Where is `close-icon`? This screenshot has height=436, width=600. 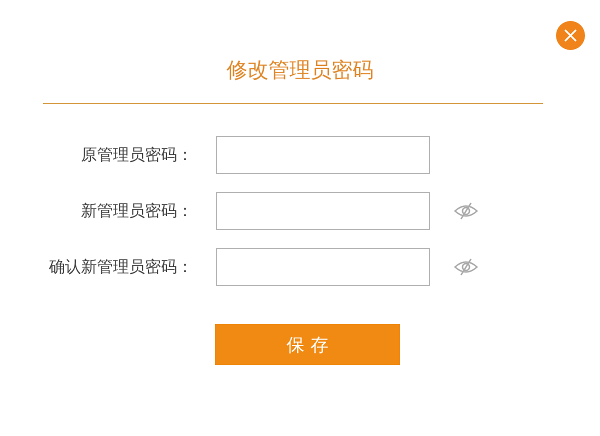
close-icon is located at coordinates (570, 35).